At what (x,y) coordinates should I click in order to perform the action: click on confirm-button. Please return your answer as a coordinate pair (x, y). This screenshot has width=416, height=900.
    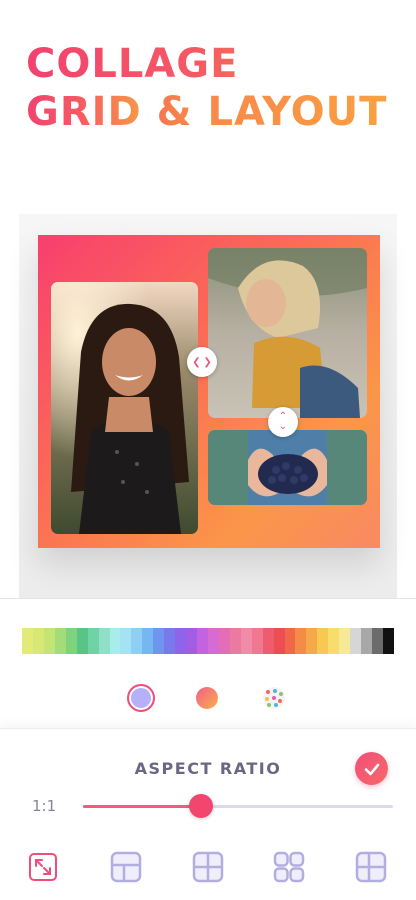
    Looking at the image, I should click on (371, 768).